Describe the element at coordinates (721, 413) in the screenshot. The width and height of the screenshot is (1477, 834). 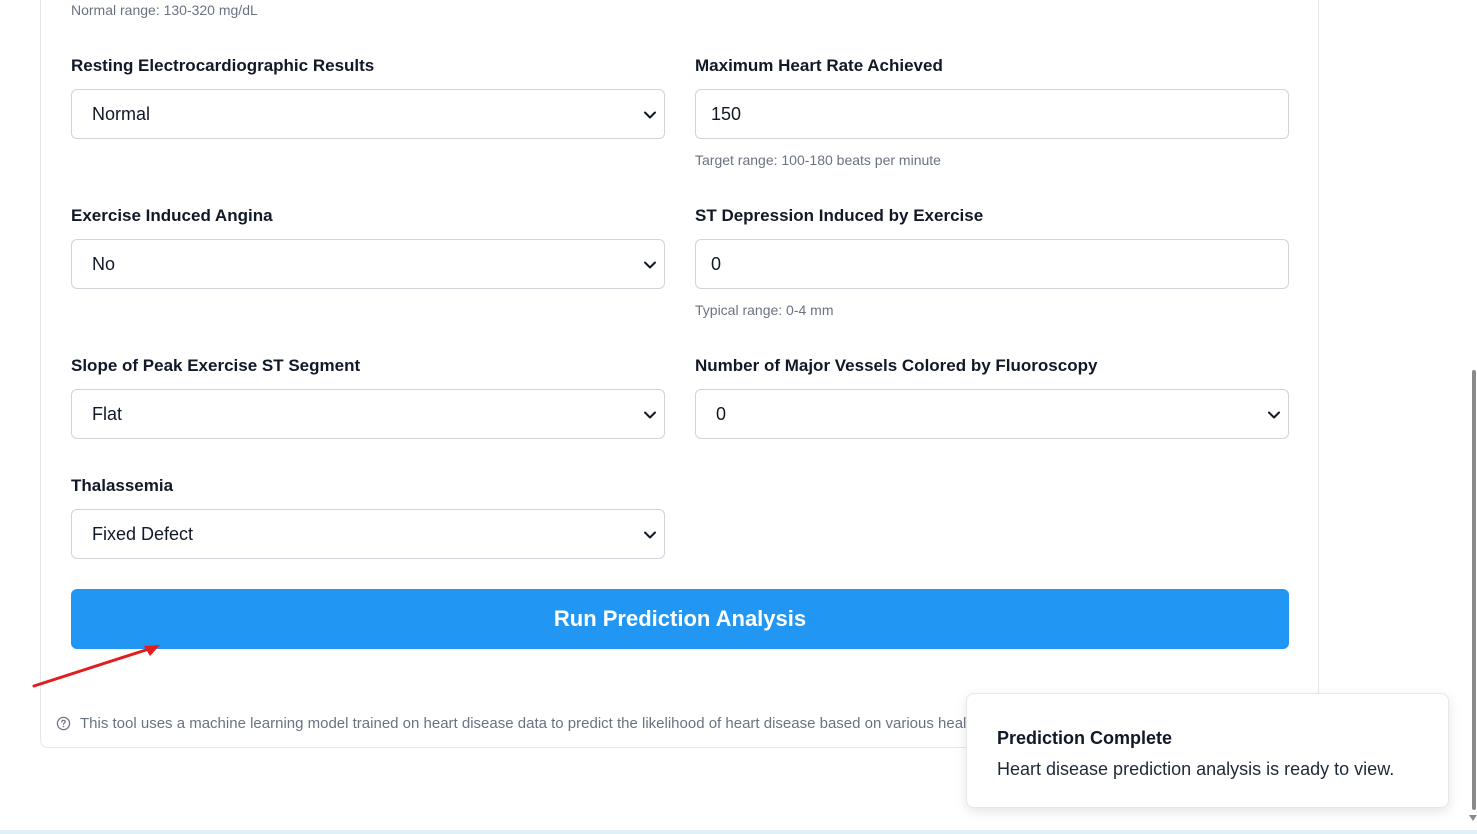
I see `ca-value: 0` at that location.